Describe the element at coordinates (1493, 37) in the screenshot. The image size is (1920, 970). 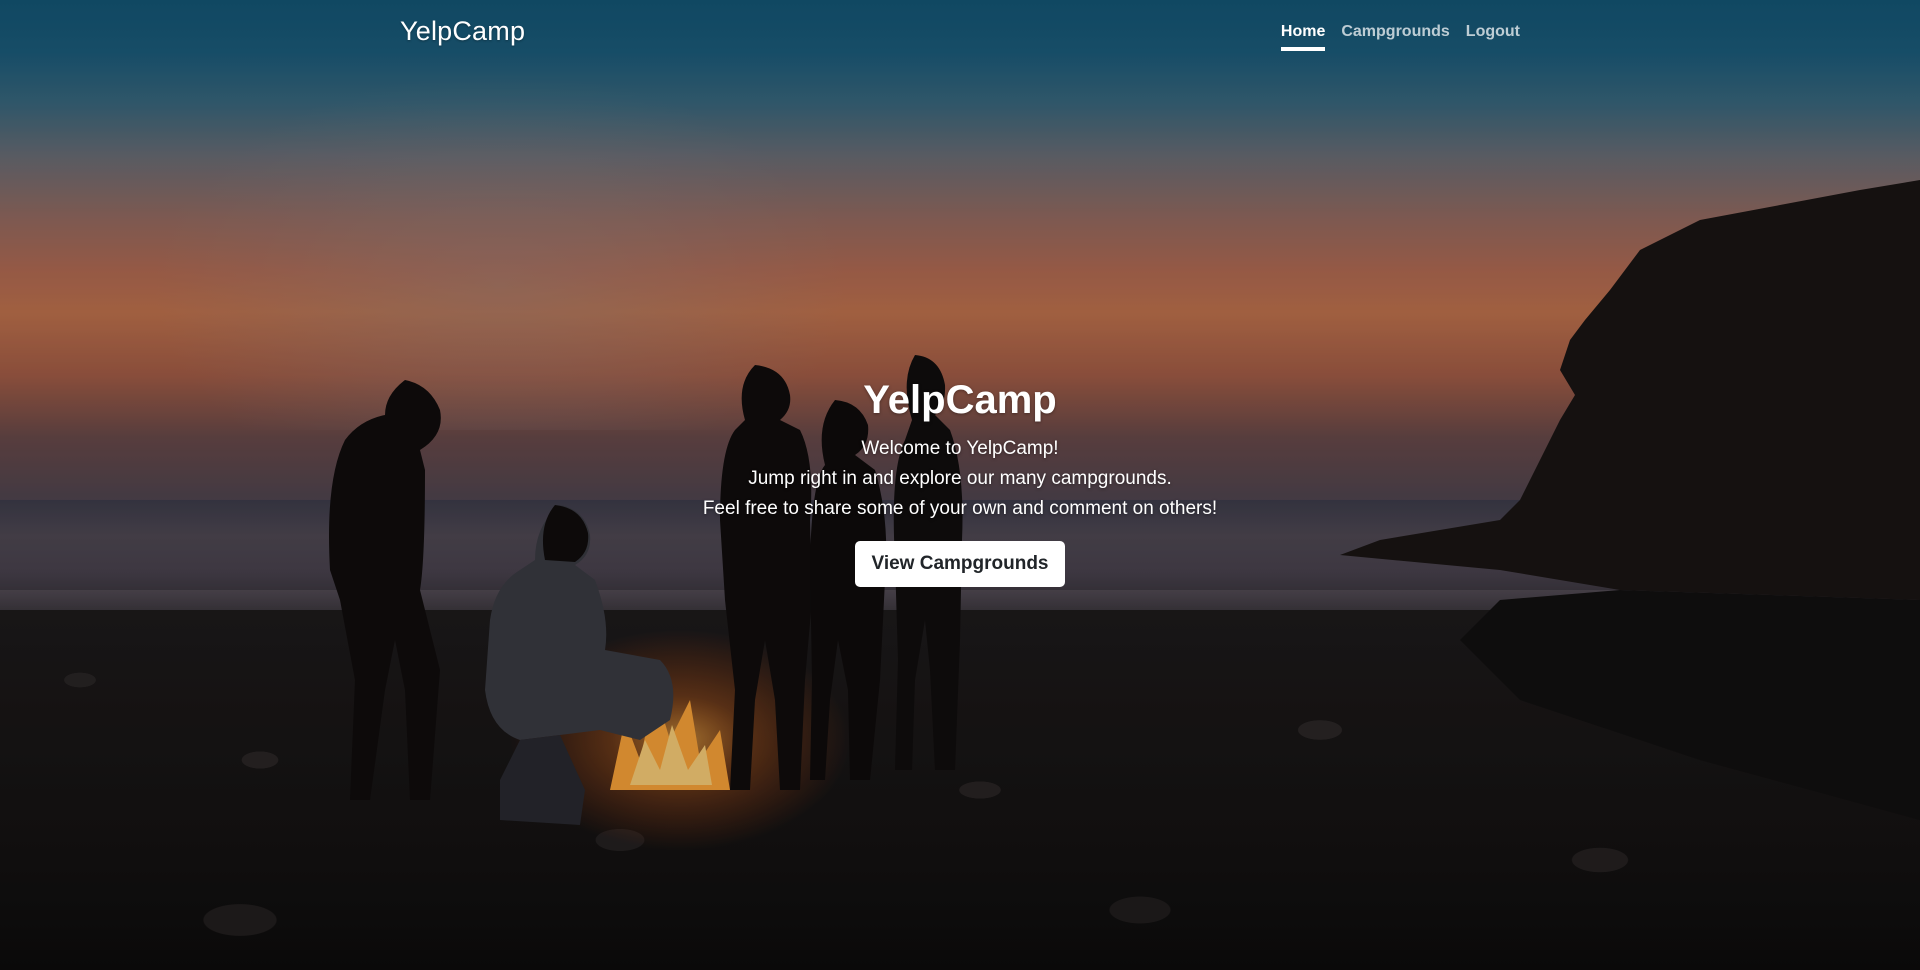
I see `nav-link-logout: Logout` at that location.